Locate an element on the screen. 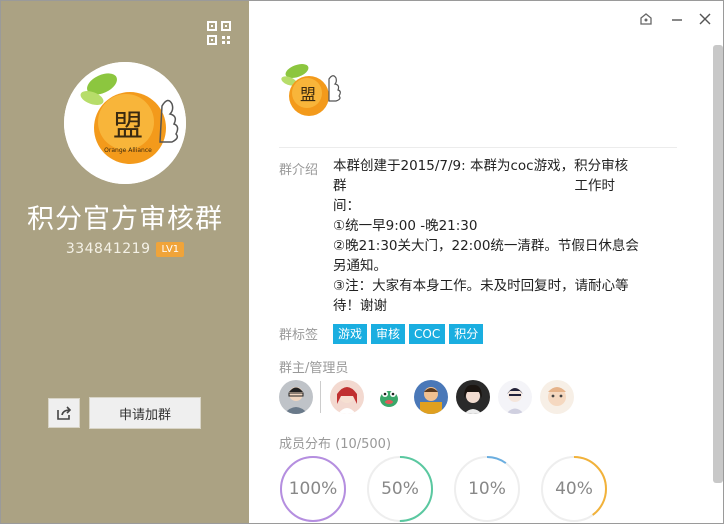 Image resolution: width=724 pixels, height=524 pixels. logo-char-small: 盟 is located at coordinates (308, 94).